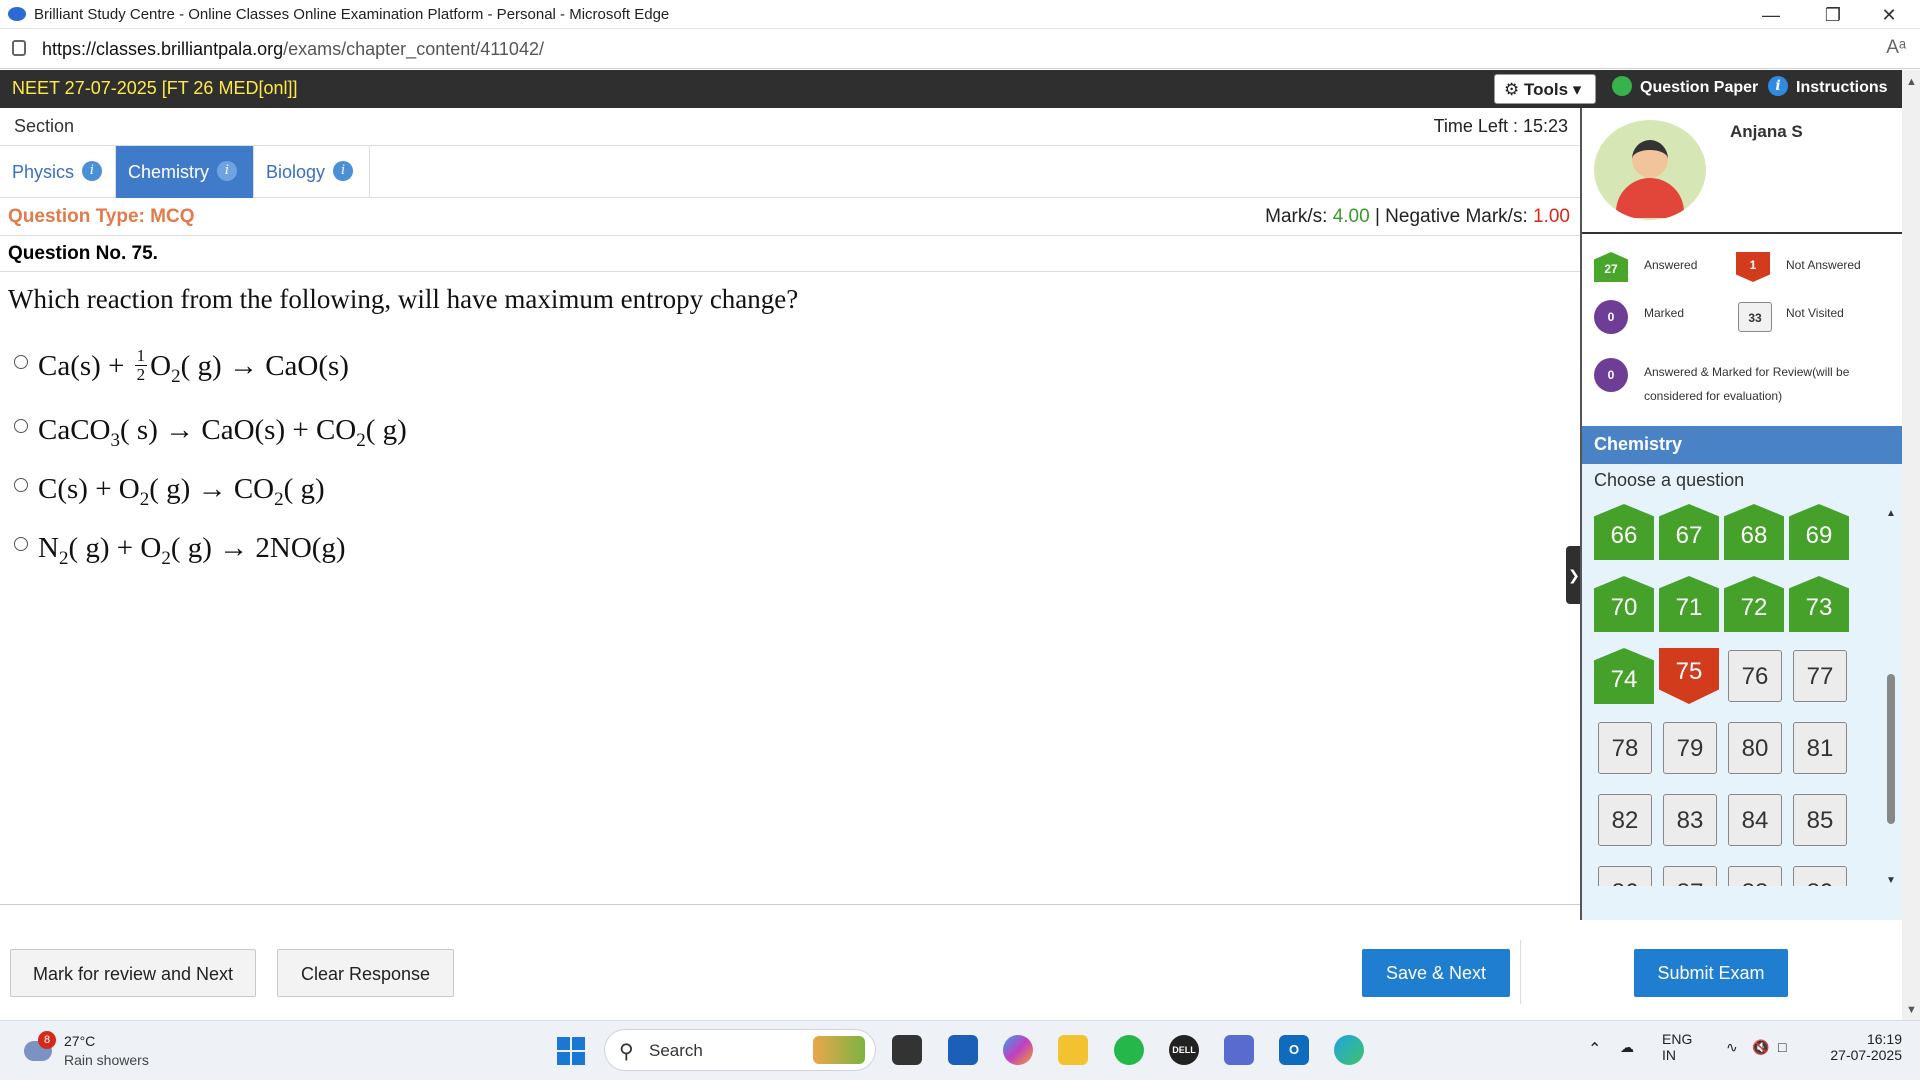  Describe the element at coordinates (1689, 676) in the screenshot. I see `question-button-75: 75` at that location.